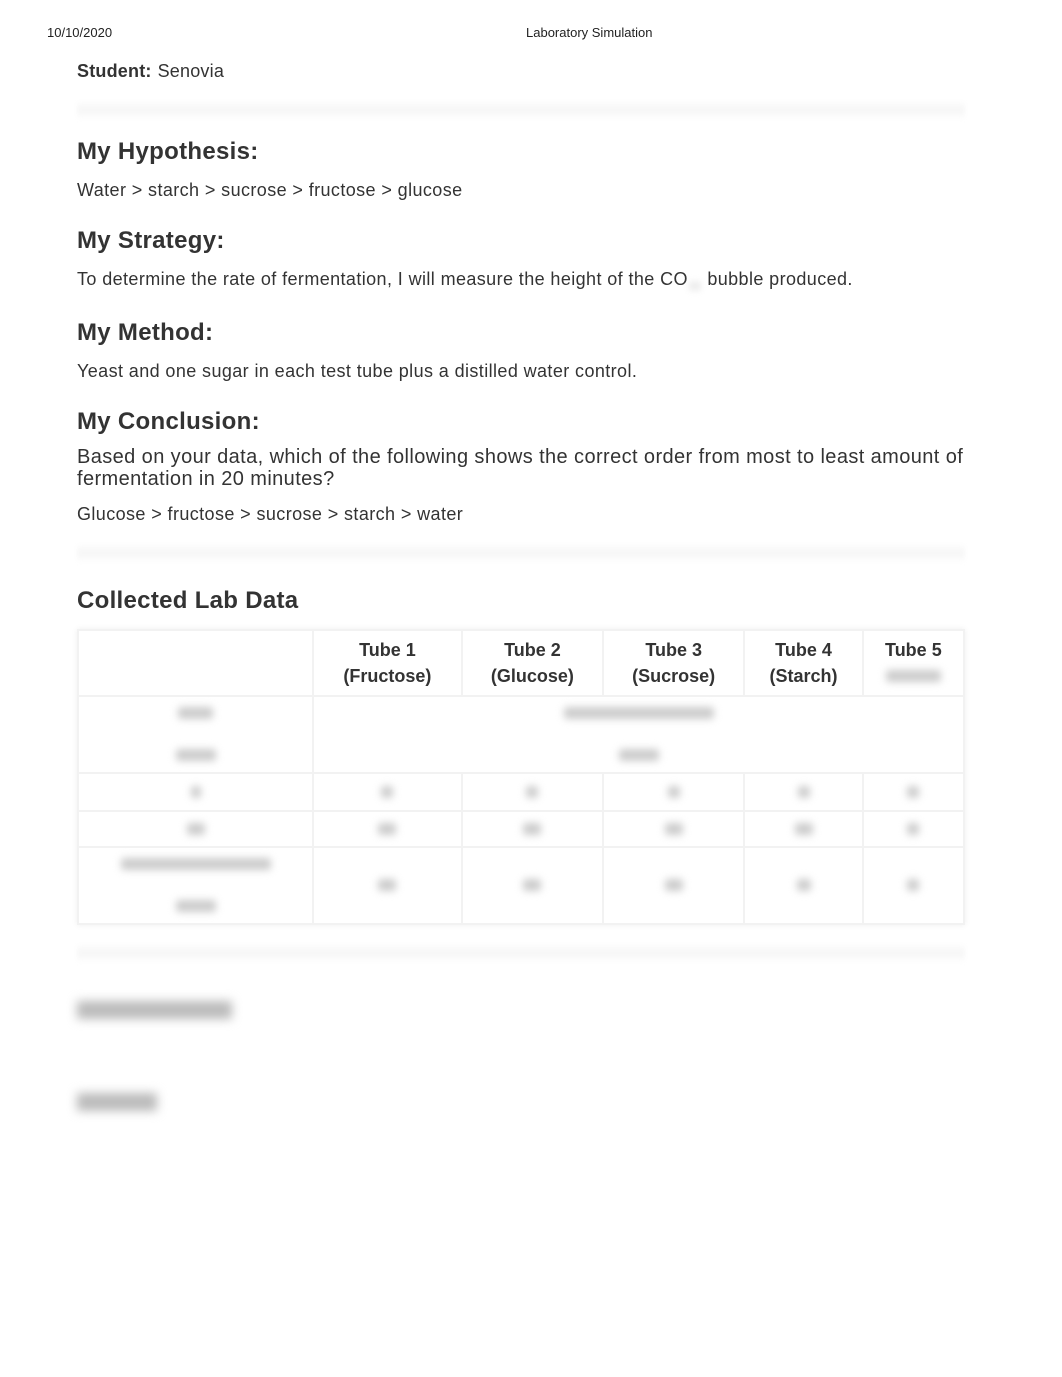 The image size is (1062, 1377). What do you see at coordinates (195, 663) in the screenshot?
I see `header-empty` at bounding box center [195, 663].